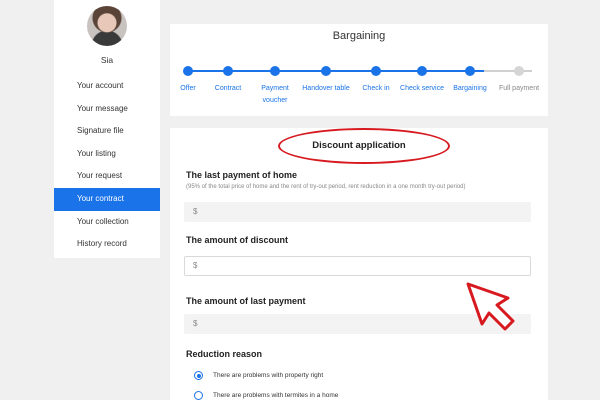 This screenshot has height=400, width=600. What do you see at coordinates (237, 240) in the screenshot?
I see `discount-amount-label: The amount of discount` at bounding box center [237, 240].